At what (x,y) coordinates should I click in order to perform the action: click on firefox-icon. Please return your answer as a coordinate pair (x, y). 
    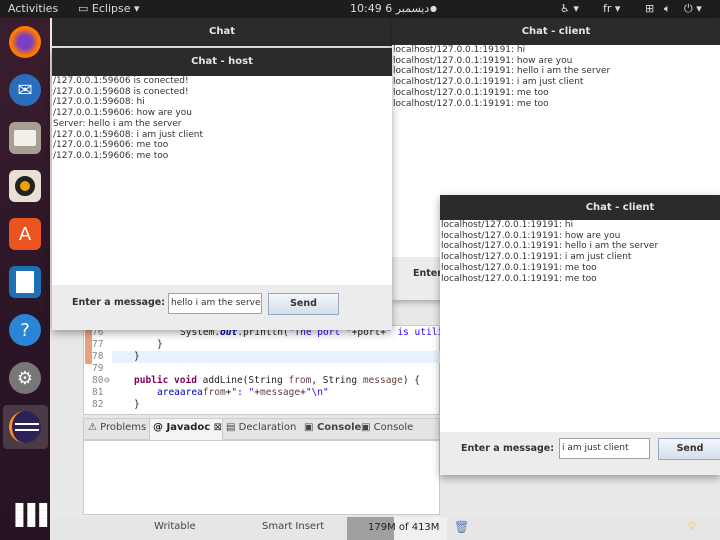
    Looking at the image, I should click on (25, 42).